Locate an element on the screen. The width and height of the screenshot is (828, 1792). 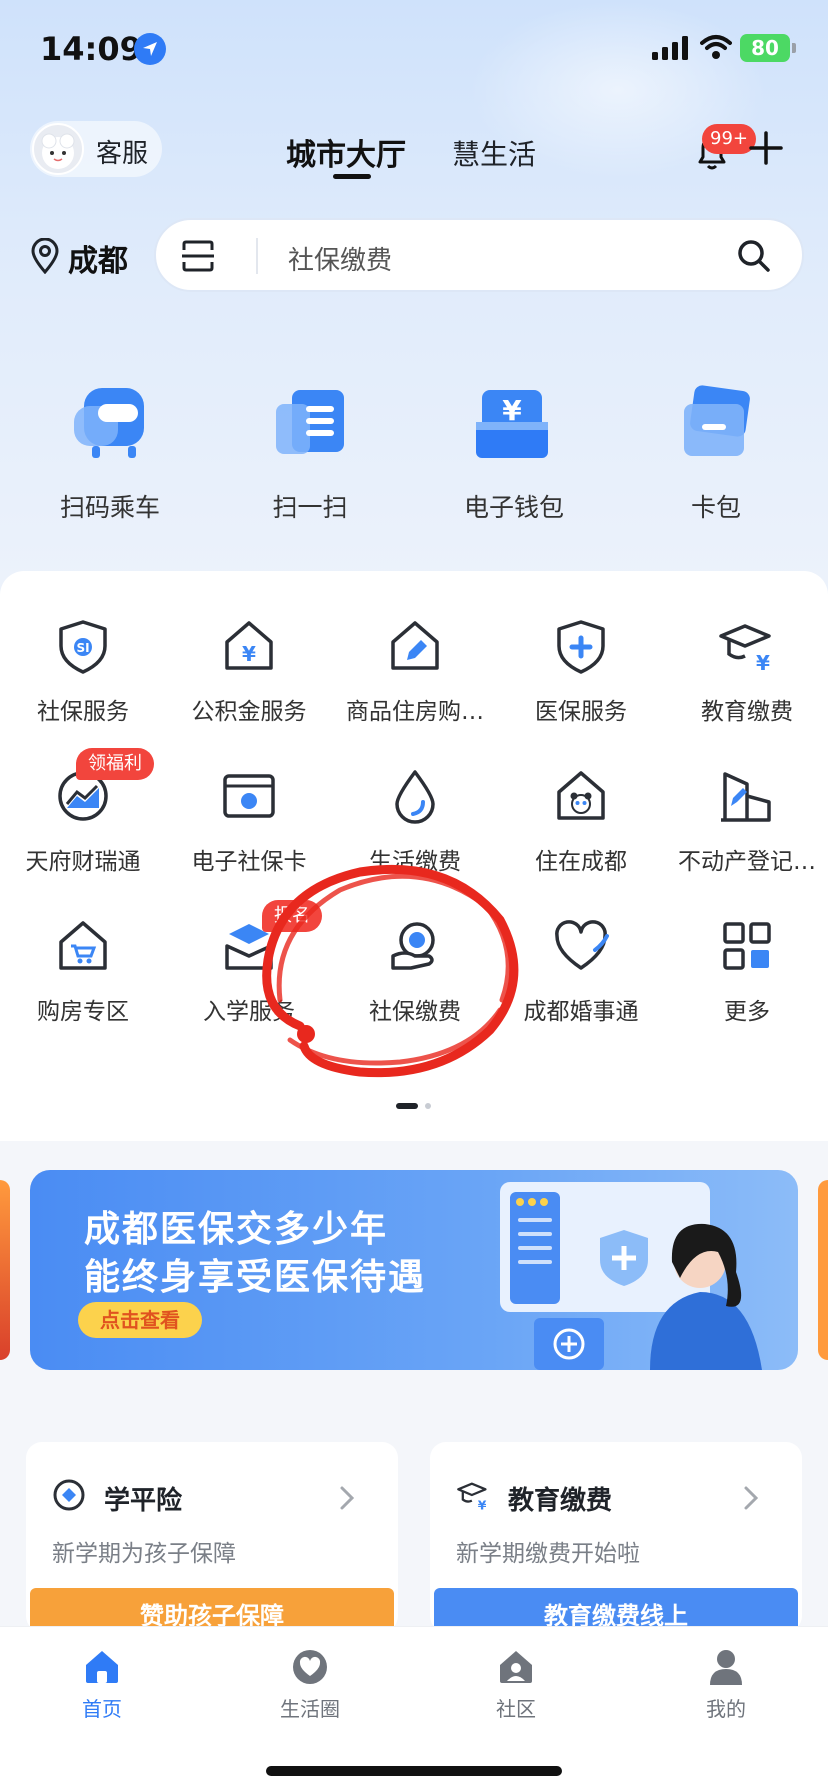
service-label: 社保缴费 is located at coordinates (415, 1012).